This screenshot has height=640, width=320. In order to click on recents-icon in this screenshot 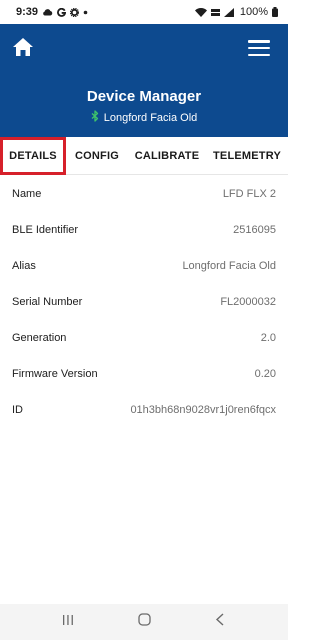, I will do `click(68, 622)`.